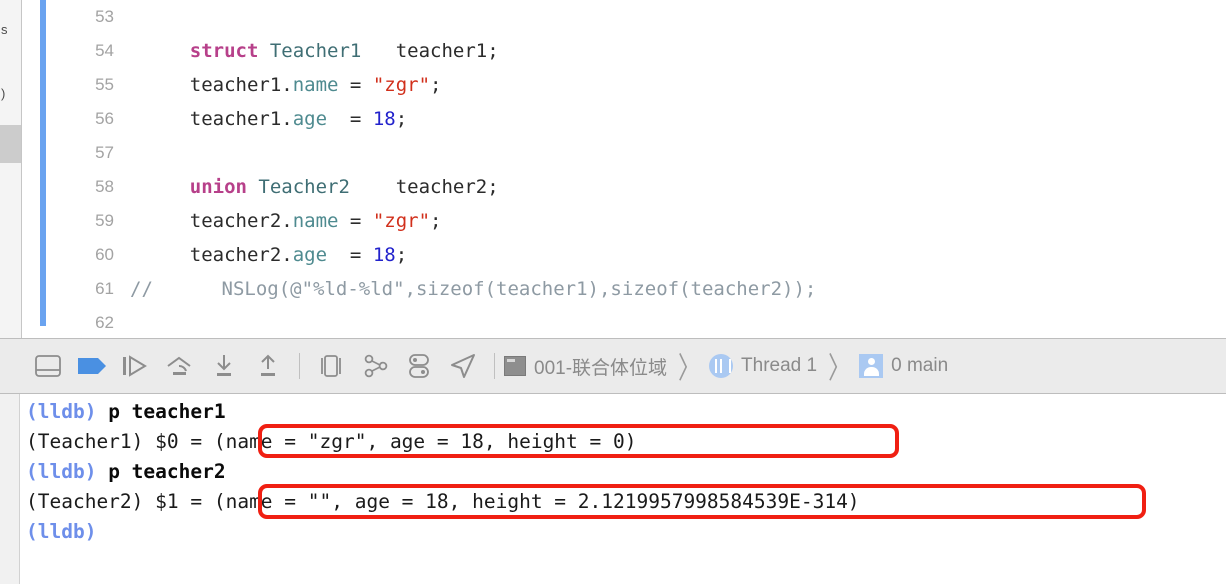 This screenshot has height=584, width=1226. What do you see at coordinates (4, 29) in the screenshot?
I see `navigator-text-fragment-top: s` at bounding box center [4, 29].